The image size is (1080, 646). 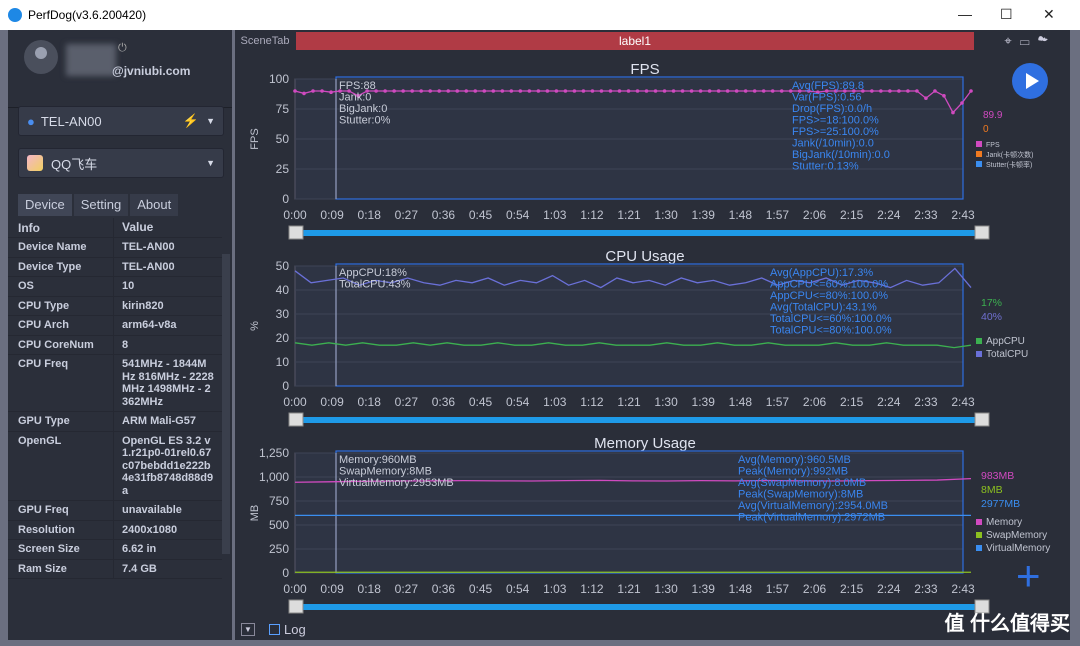 What do you see at coordinates (355, 98) in the screenshot?
I see `cursor-label: Jank:0` at bounding box center [355, 98].